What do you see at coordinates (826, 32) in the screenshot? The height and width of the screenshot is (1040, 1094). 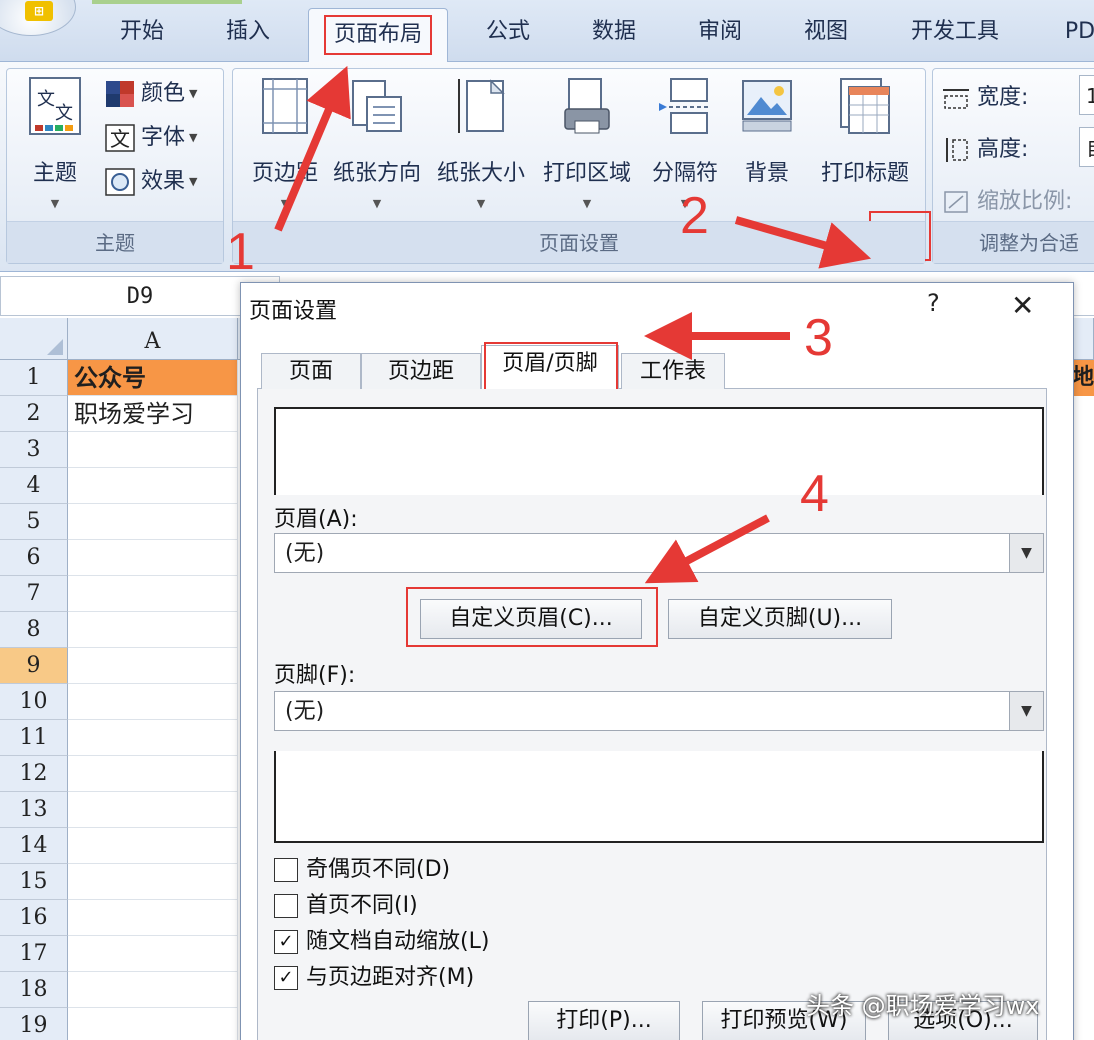 I see `tab-view: 视图` at bounding box center [826, 32].